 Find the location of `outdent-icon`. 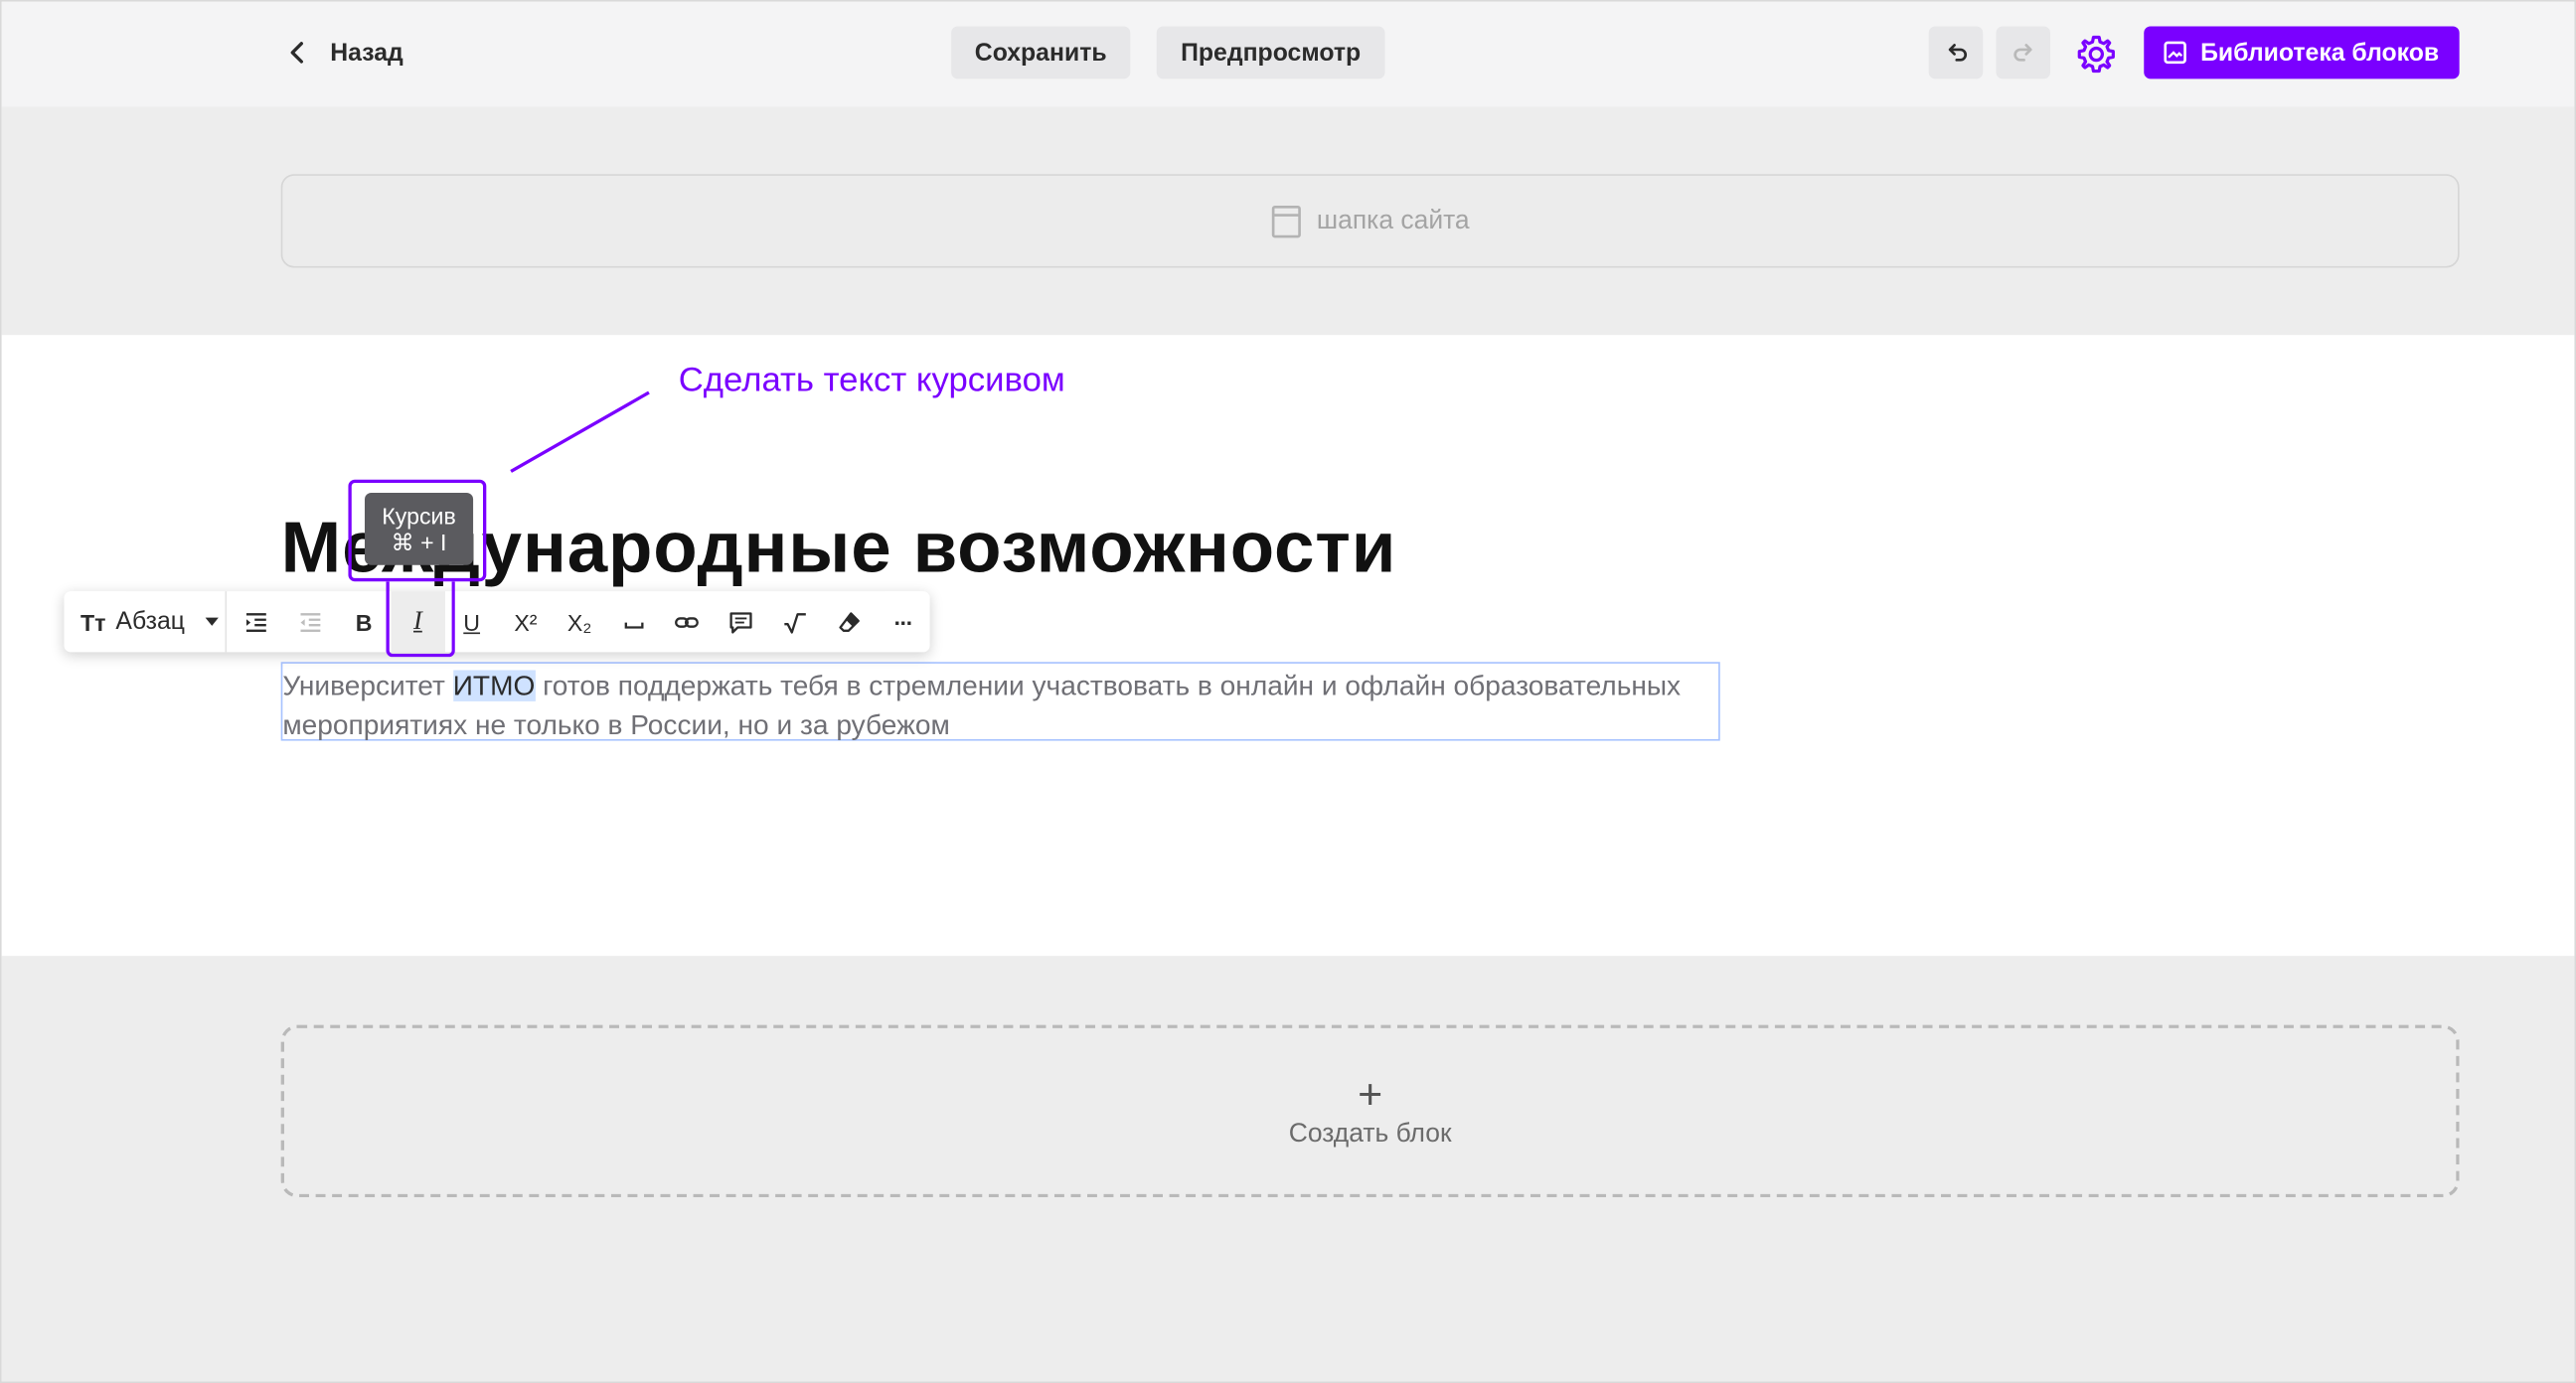

outdent-icon is located at coordinates (310, 622).